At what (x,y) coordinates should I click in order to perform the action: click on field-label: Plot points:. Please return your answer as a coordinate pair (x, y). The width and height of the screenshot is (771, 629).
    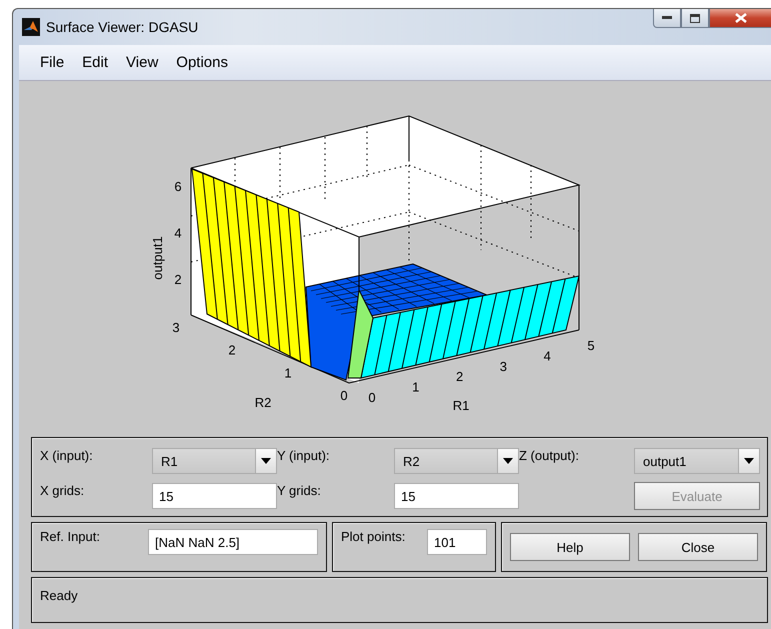
    Looking at the image, I should click on (373, 536).